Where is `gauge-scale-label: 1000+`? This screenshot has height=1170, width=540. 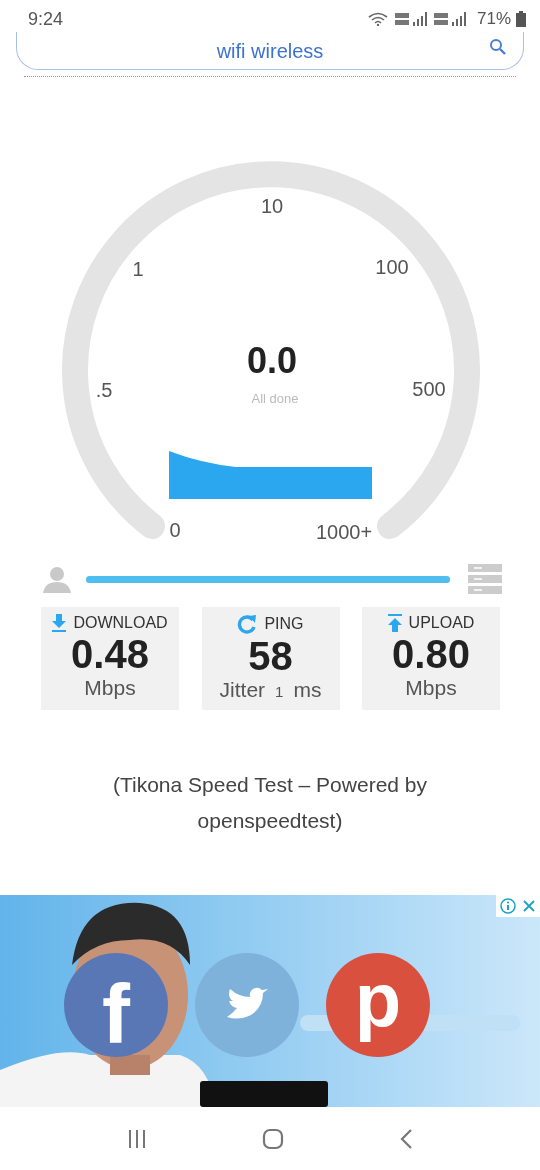
gauge-scale-label: 1000+ is located at coordinates (344, 532).